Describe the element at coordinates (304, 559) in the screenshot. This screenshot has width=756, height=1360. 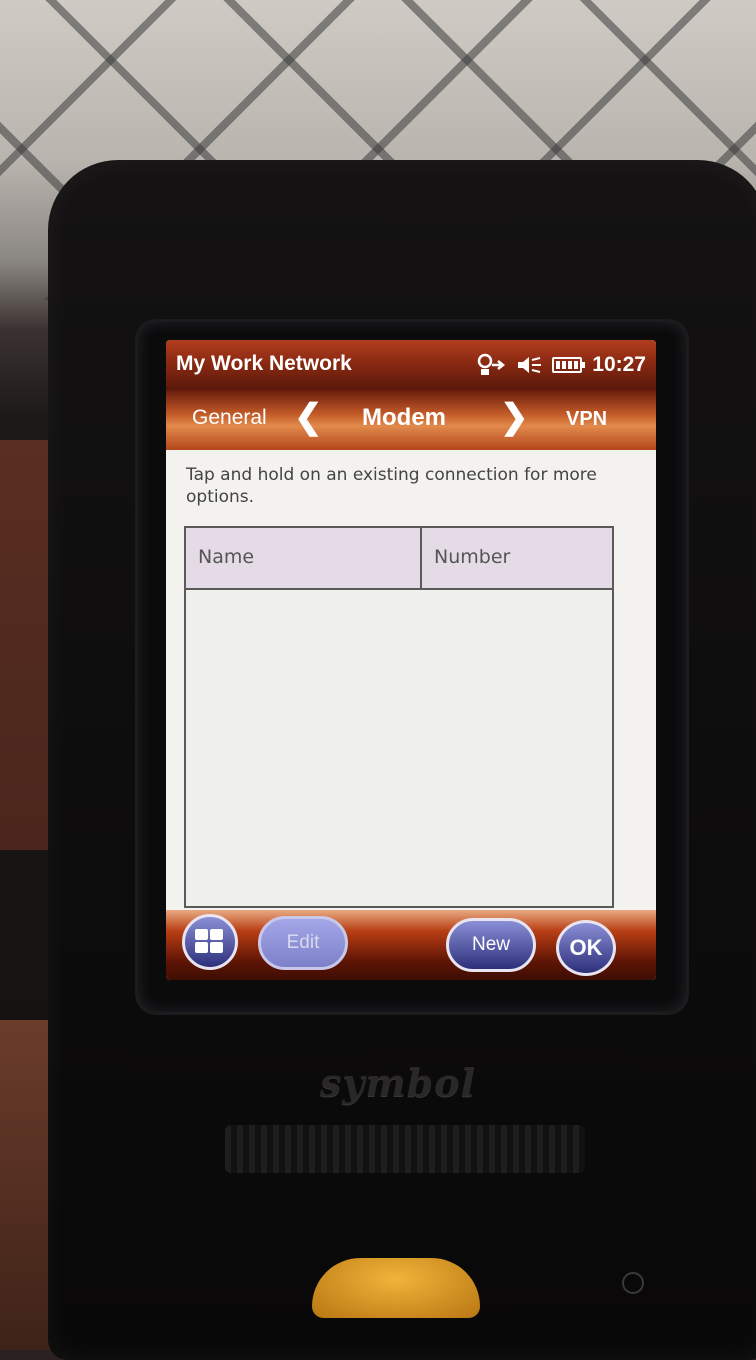
I see `column-header-name: Name` at that location.